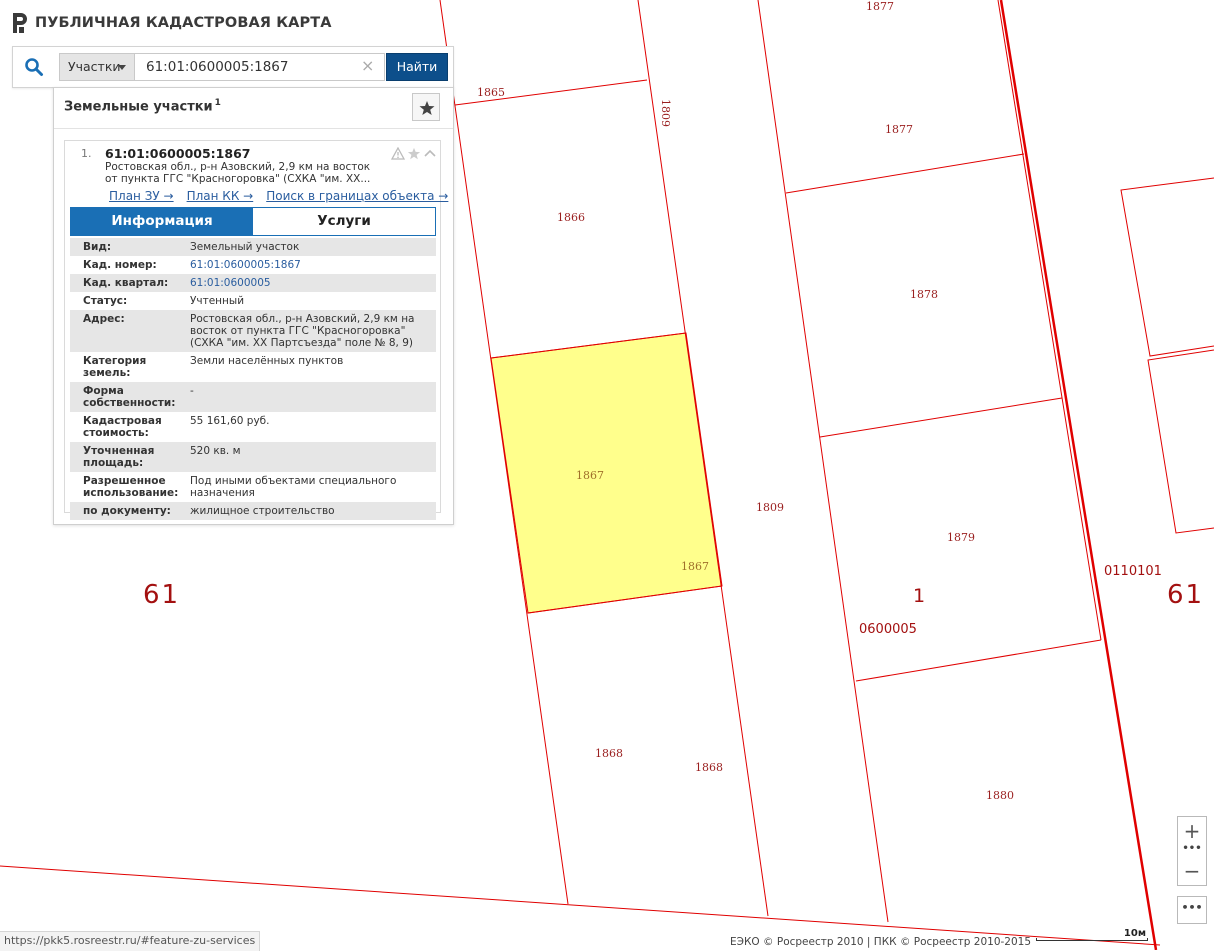  What do you see at coordinates (260, 67) in the screenshot?
I see `search-input: 61:01:0600005:1867` at bounding box center [260, 67].